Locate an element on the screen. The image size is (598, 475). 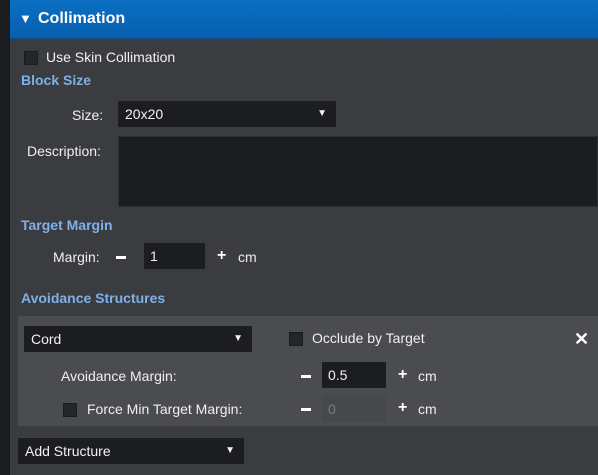
avoidance-margin-decrement-button is located at coordinates (306, 376).